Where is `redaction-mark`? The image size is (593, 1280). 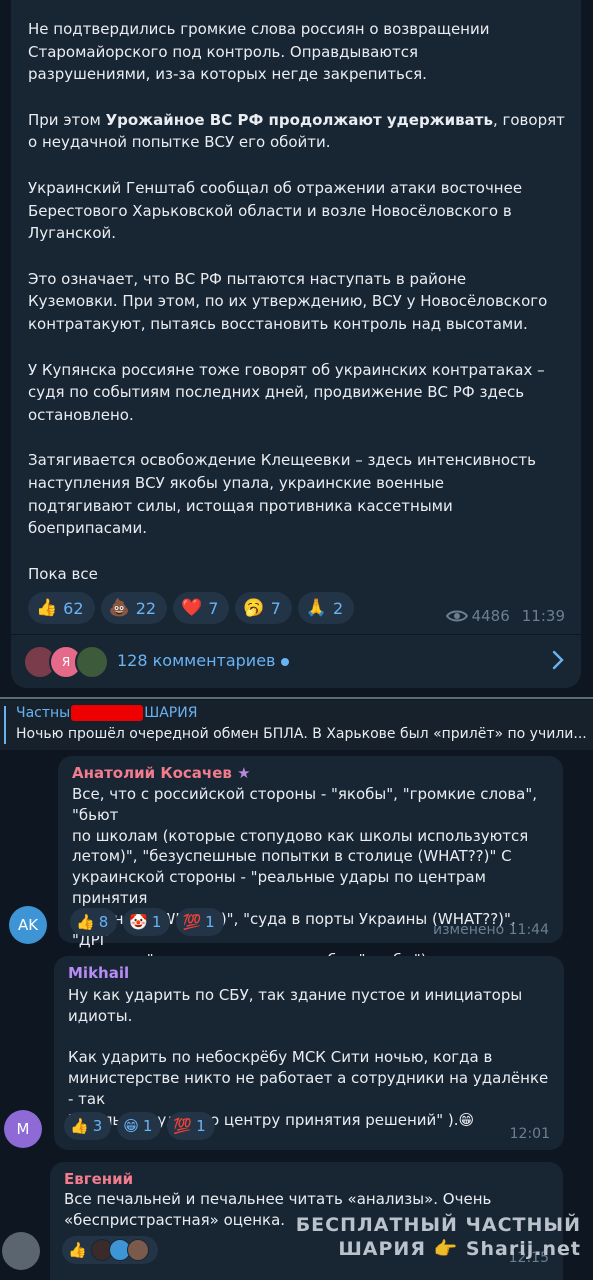
redaction-mark is located at coordinates (107, 713).